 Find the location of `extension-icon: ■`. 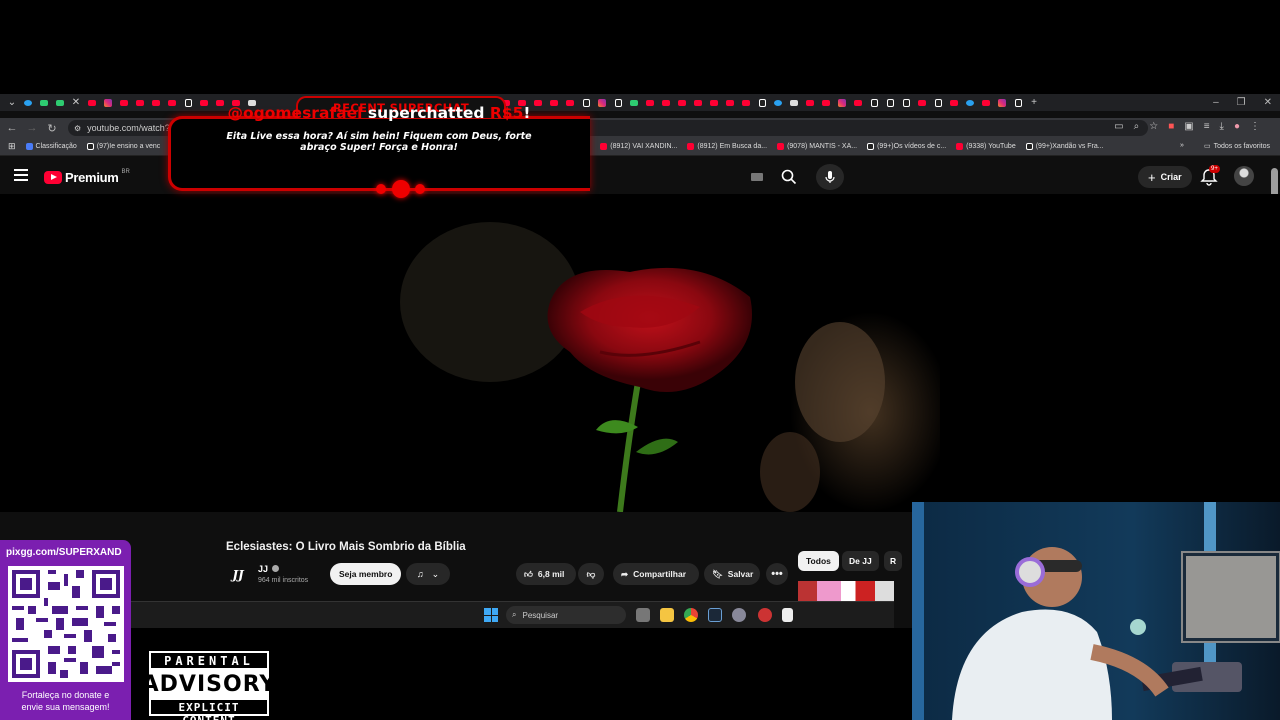

extension-icon: ■ is located at coordinates (1171, 126).